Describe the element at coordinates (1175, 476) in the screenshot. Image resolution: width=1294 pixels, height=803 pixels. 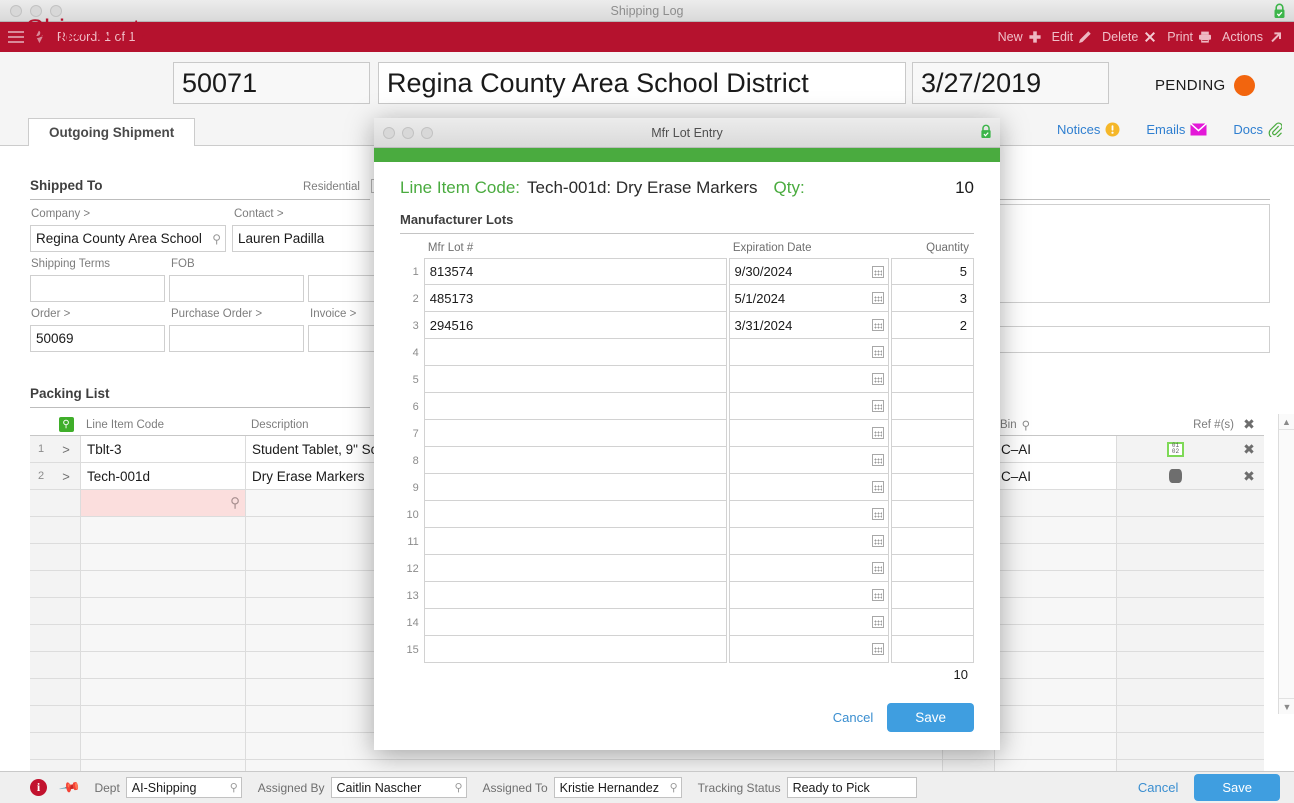
I see `cell-ref` at that location.